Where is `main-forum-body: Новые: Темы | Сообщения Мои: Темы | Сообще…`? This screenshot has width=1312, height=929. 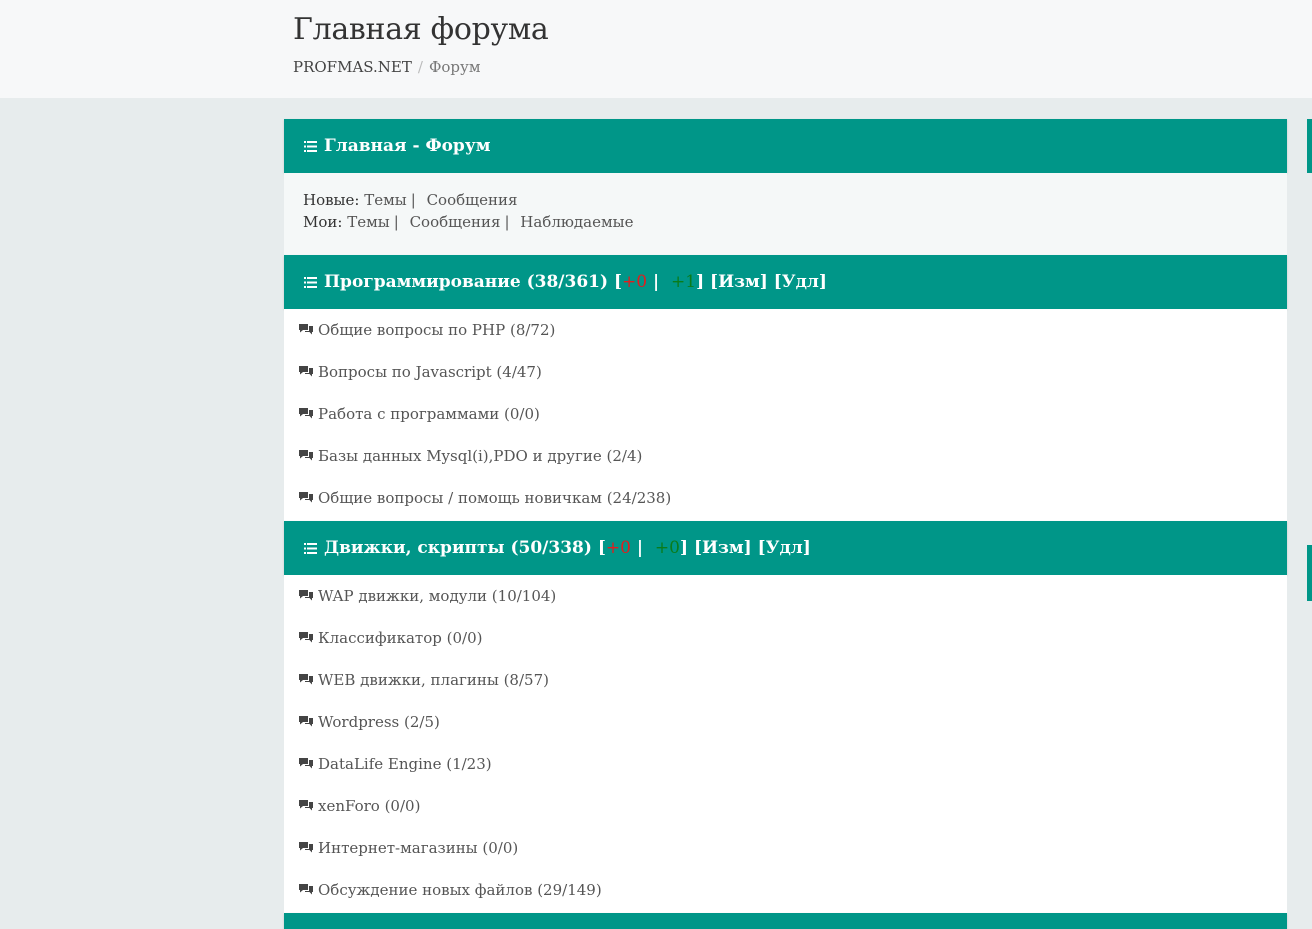
main-forum-body: Новые: Темы | Сообщения Мои: Темы | Сообще… is located at coordinates (785, 214).